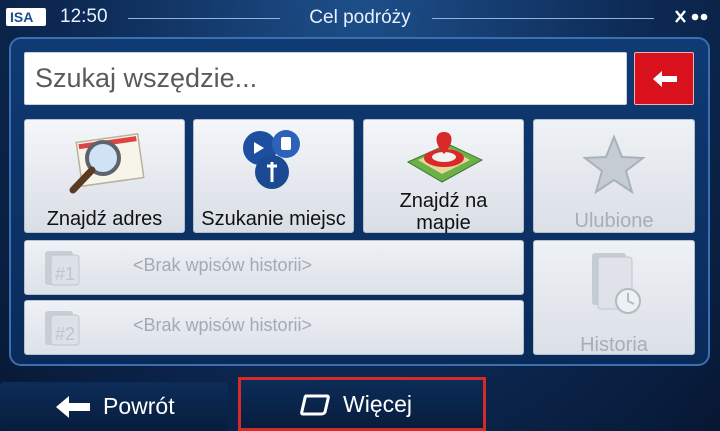 This screenshot has height=431, width=720. What do you see at coordinates (691, 16) in the screenshot?
I see `gps-signal-icon` at bounding box center [691, 16].